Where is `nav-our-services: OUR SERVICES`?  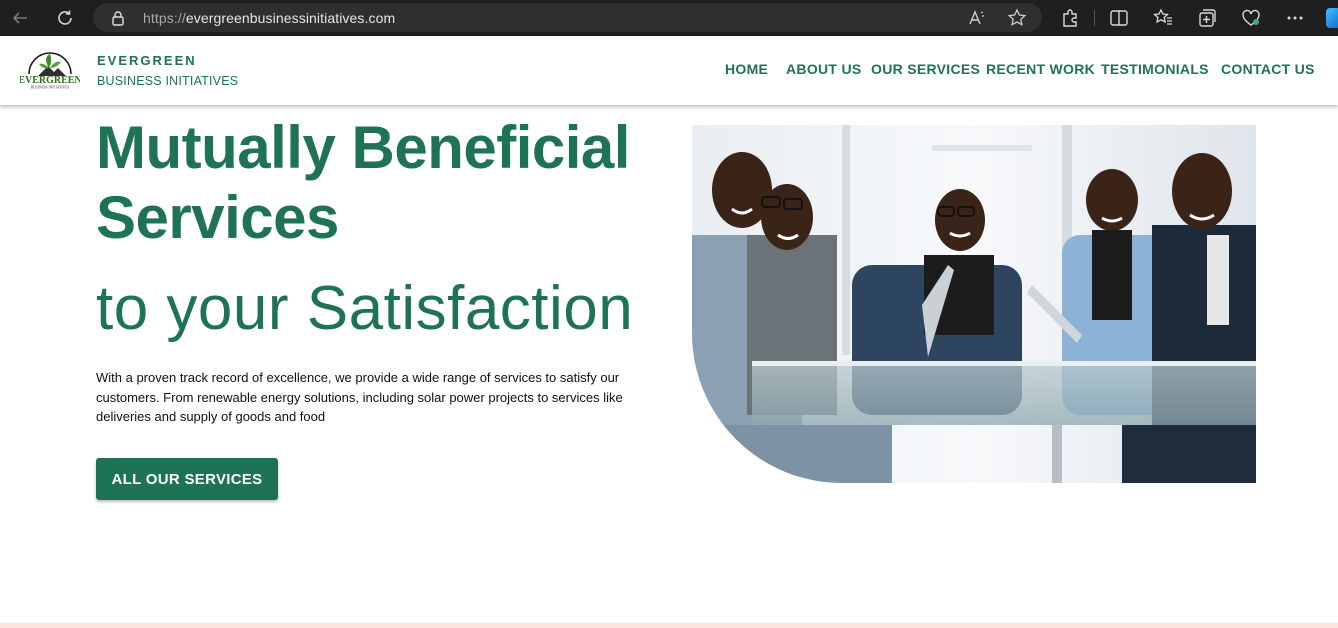
nav-our-services: OUR SERVICES is located at coordinates (925, 69).